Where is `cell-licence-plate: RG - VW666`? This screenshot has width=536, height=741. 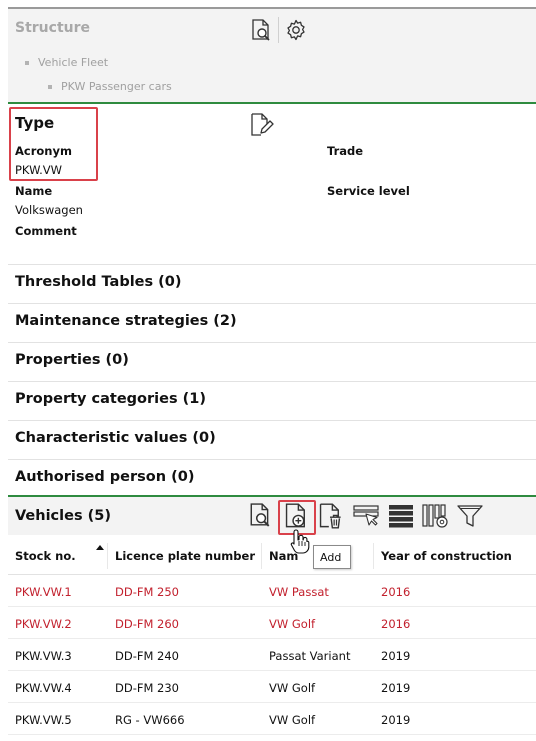 cell-licence-plate: RG - VW666 is located at coordinates (150, 720).